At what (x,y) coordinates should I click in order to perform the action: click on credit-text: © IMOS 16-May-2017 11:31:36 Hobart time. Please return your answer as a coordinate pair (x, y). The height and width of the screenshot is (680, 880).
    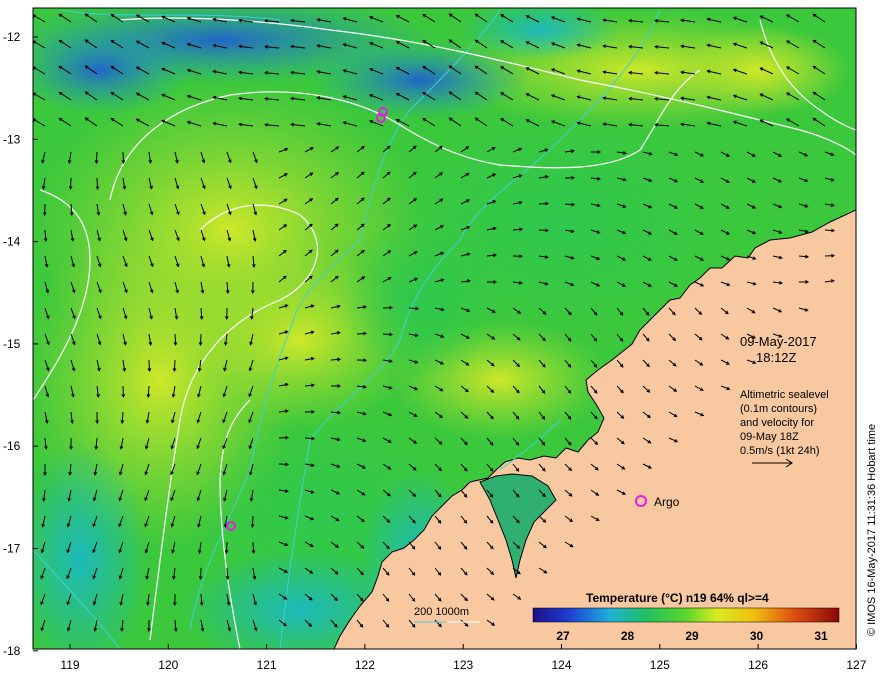
    Looking at the image, I should click on (872, 529).